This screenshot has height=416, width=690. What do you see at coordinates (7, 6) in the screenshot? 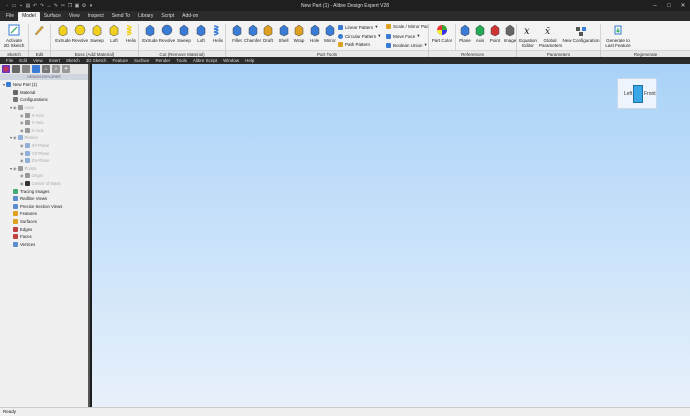
I see `new-icon: ▫` at bounding box center [7, 6].